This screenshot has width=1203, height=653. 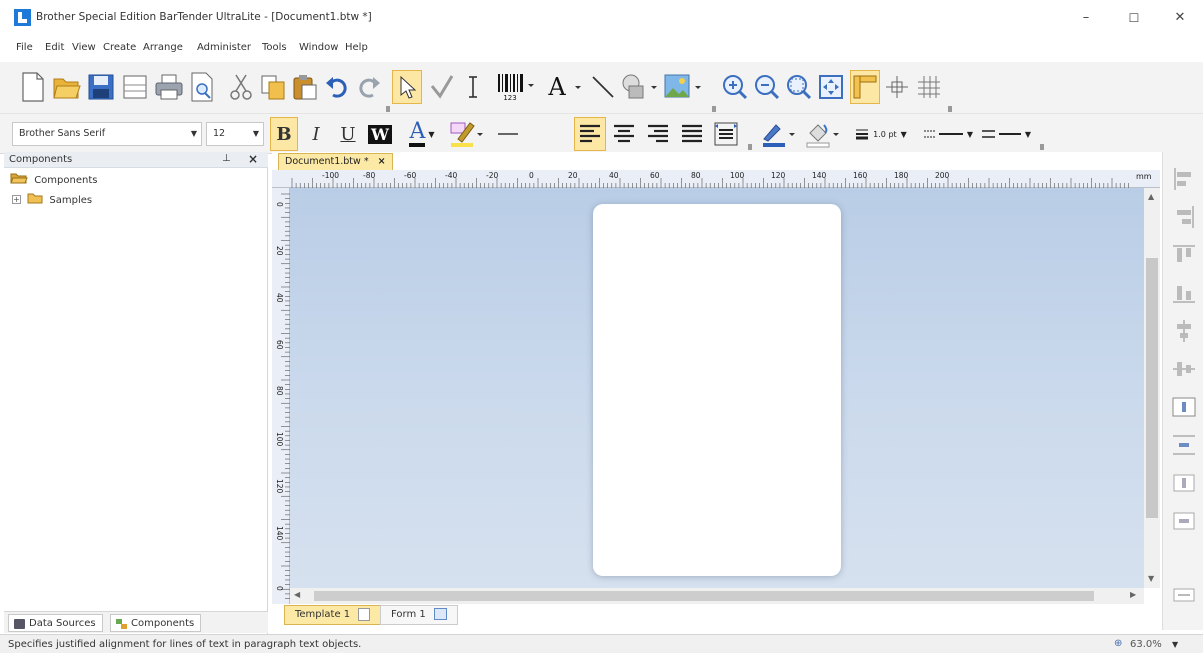 I want to click on line-end-select: ▼, so click(x=1006, y=134).